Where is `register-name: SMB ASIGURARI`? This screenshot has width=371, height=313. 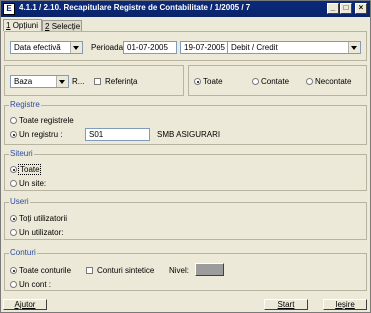 register-name: SMB ASIGURARI is located at coordinates (189, 134).